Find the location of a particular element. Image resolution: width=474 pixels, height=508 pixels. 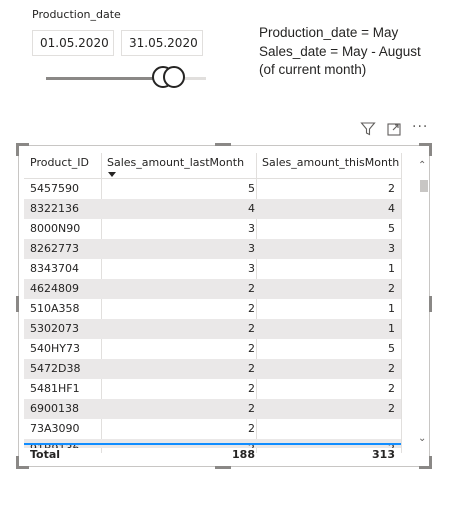

cell-sales-this-month is located at coordinates (327, 429).